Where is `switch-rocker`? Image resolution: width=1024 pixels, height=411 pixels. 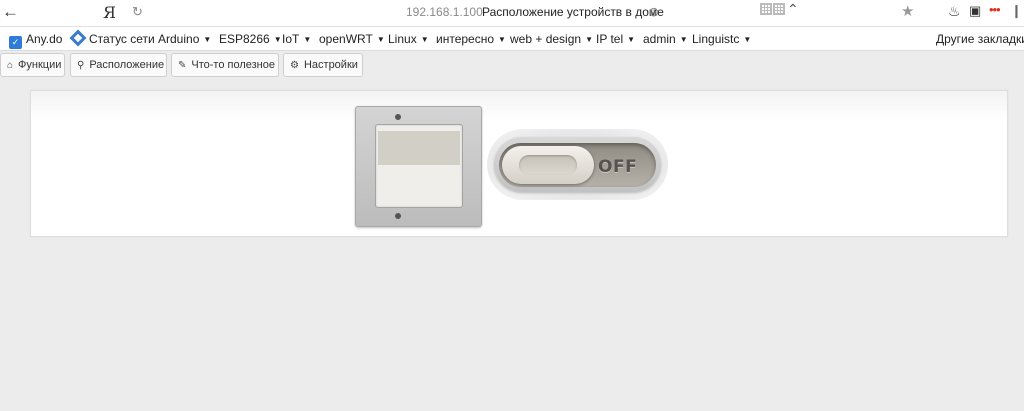 switch-rocker is located at coordinates (419, 166).